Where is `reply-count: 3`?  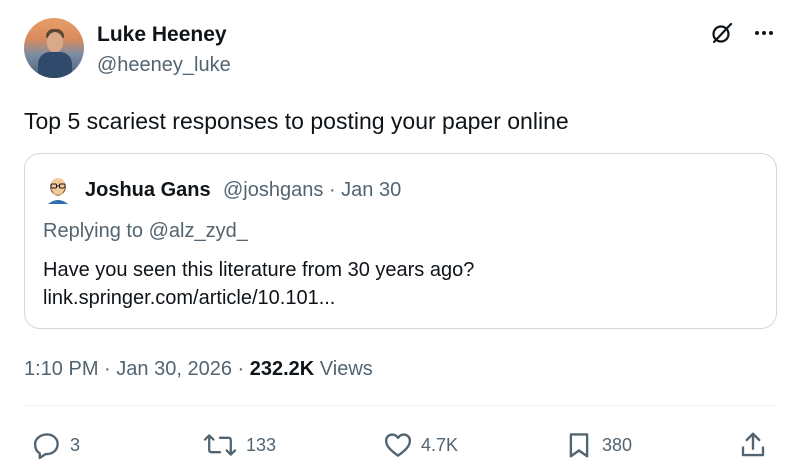
reply-count: 3 is located at coordinates (75, 444).